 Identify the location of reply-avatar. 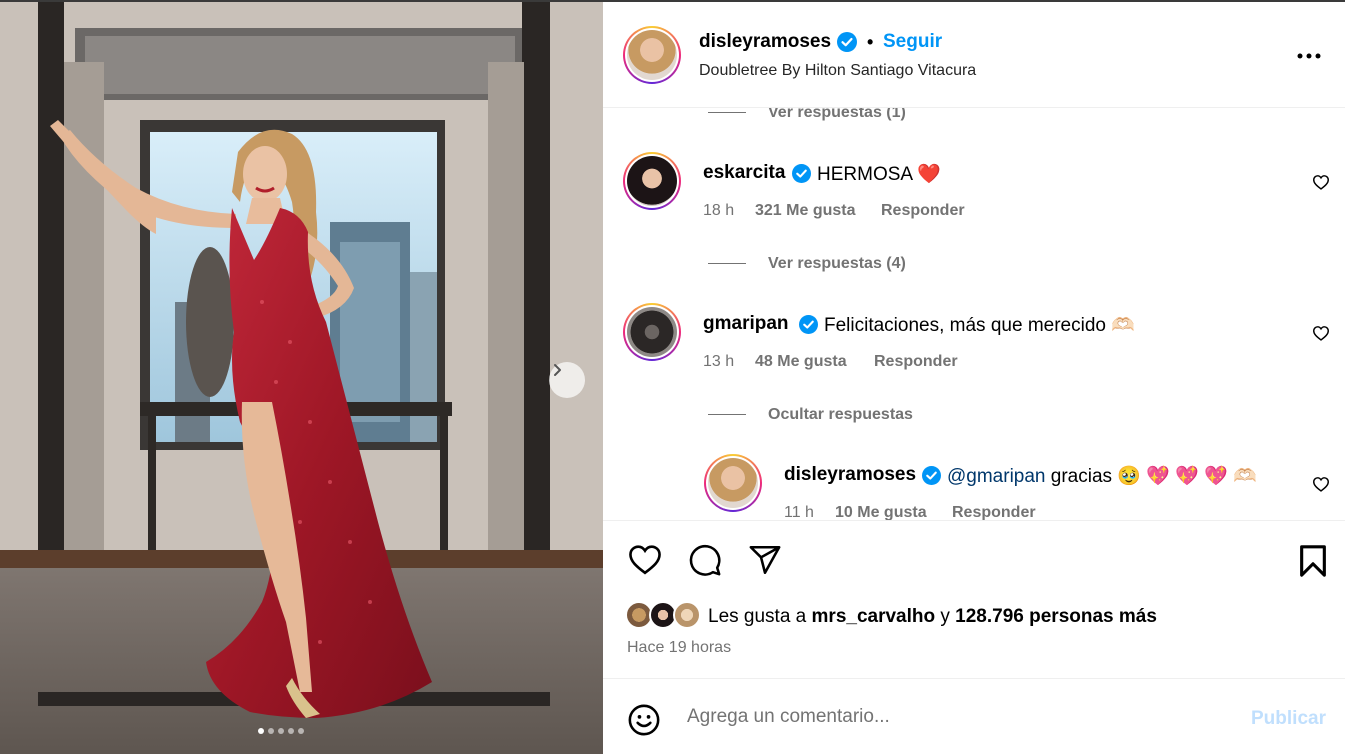
(733, 483).